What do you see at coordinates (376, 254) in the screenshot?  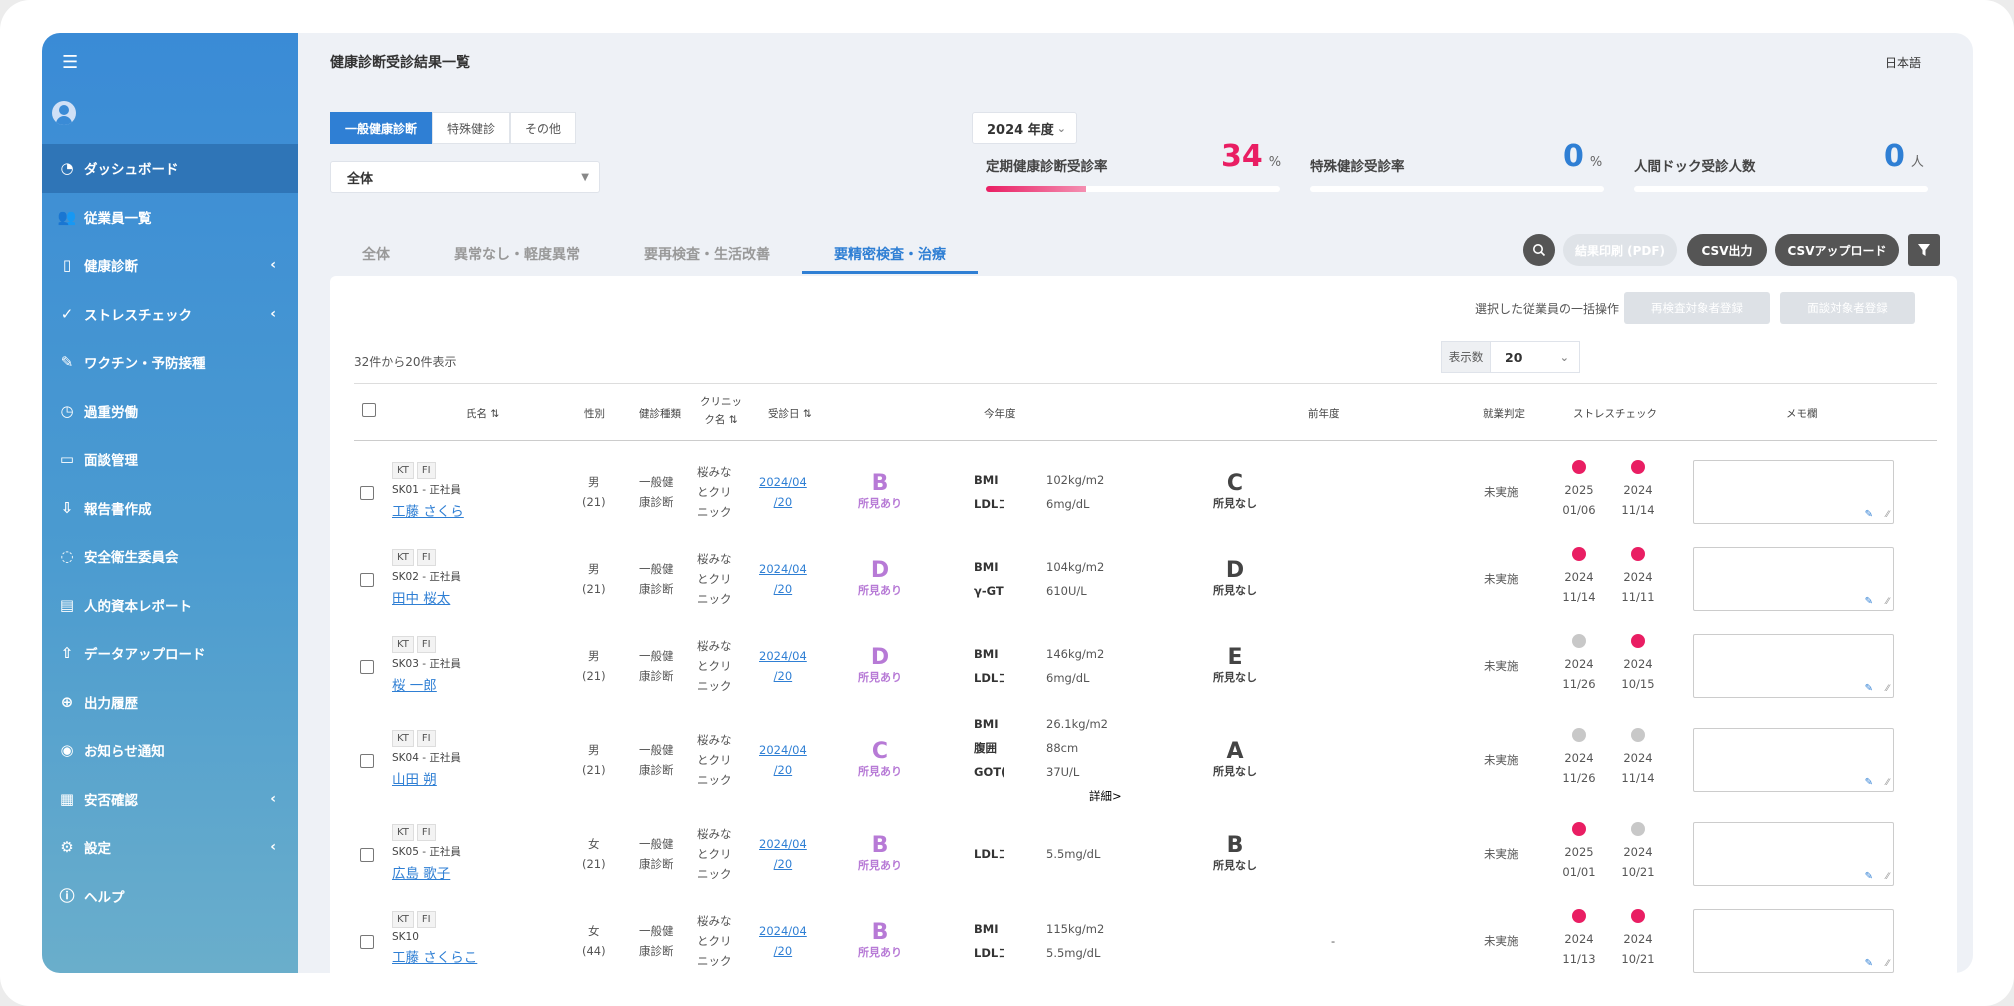 I see `tab-all: 全体` at bounding box center [376, 254].